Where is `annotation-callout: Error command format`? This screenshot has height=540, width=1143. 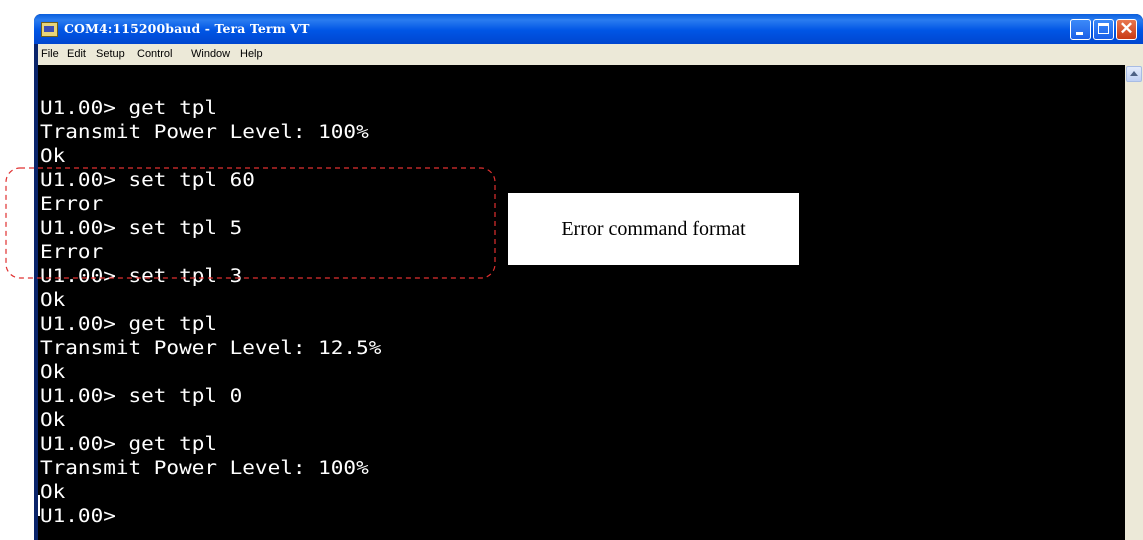 annotation-callout: Error command format is located at coordinates (653, 229).